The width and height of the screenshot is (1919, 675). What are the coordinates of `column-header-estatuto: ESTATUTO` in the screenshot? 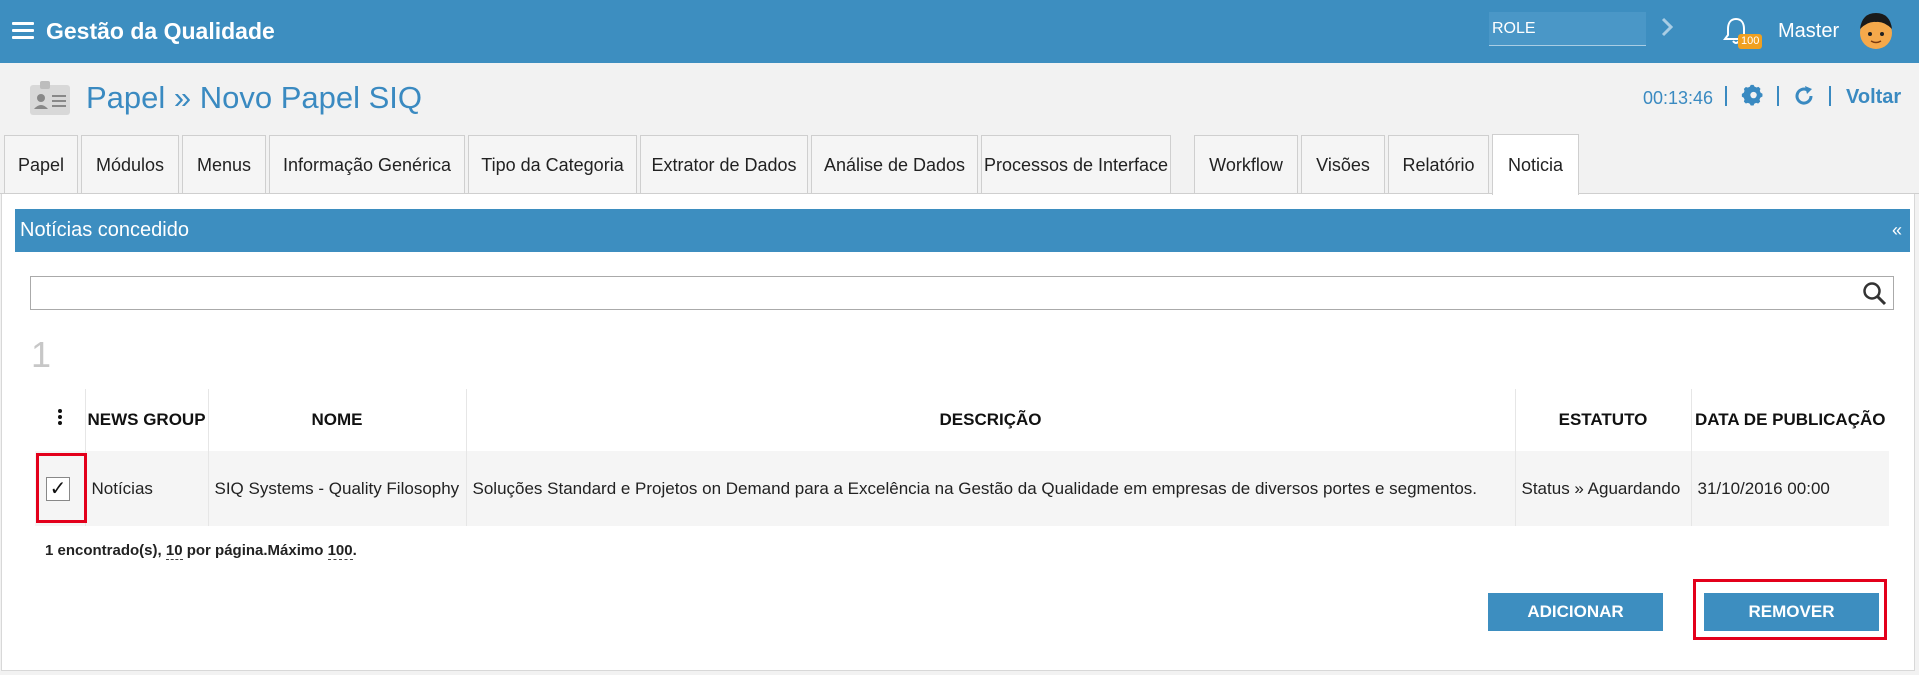 It's located at (1603, 420).